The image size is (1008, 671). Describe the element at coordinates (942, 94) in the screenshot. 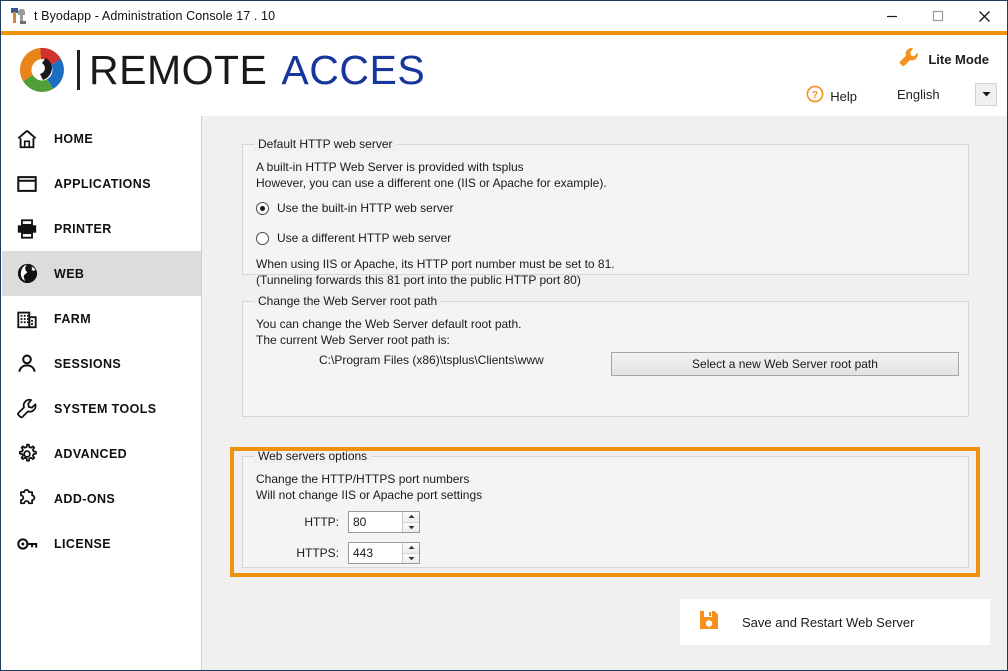

I see `language-select: English` at that location.